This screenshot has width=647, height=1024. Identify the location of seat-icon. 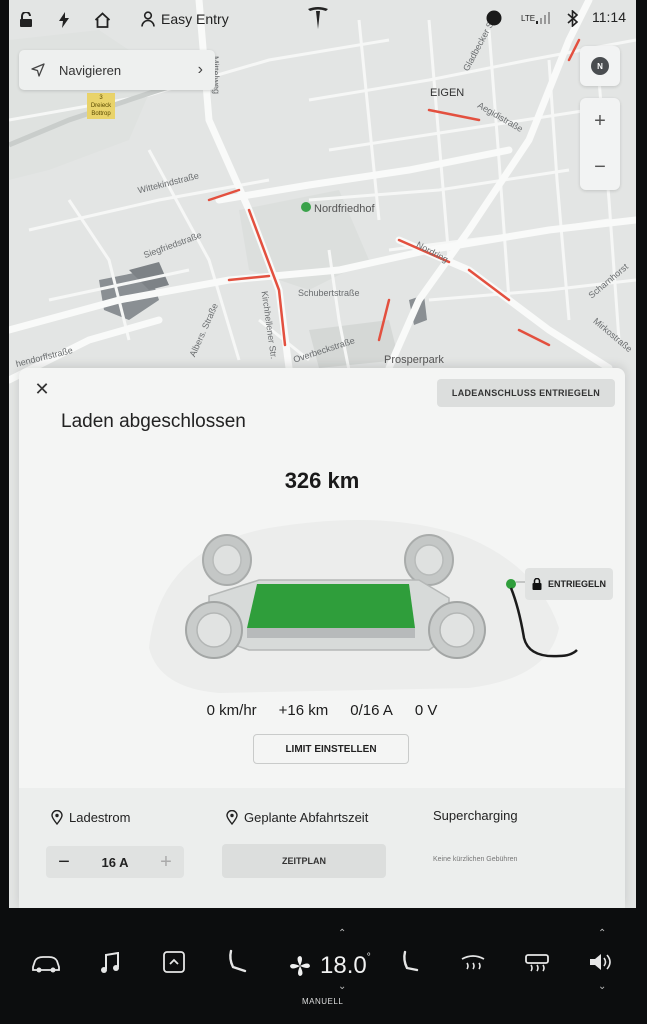
(237, 962).